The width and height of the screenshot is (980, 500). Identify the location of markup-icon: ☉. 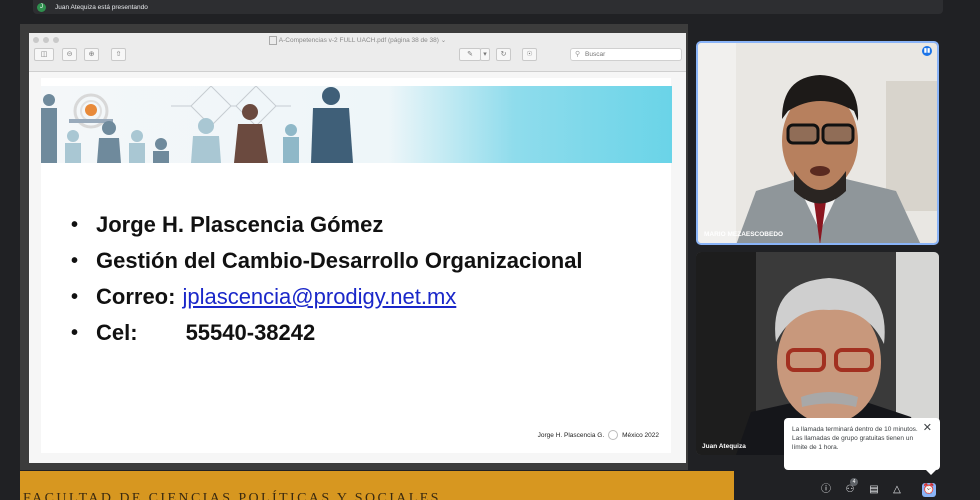
(529, 54).